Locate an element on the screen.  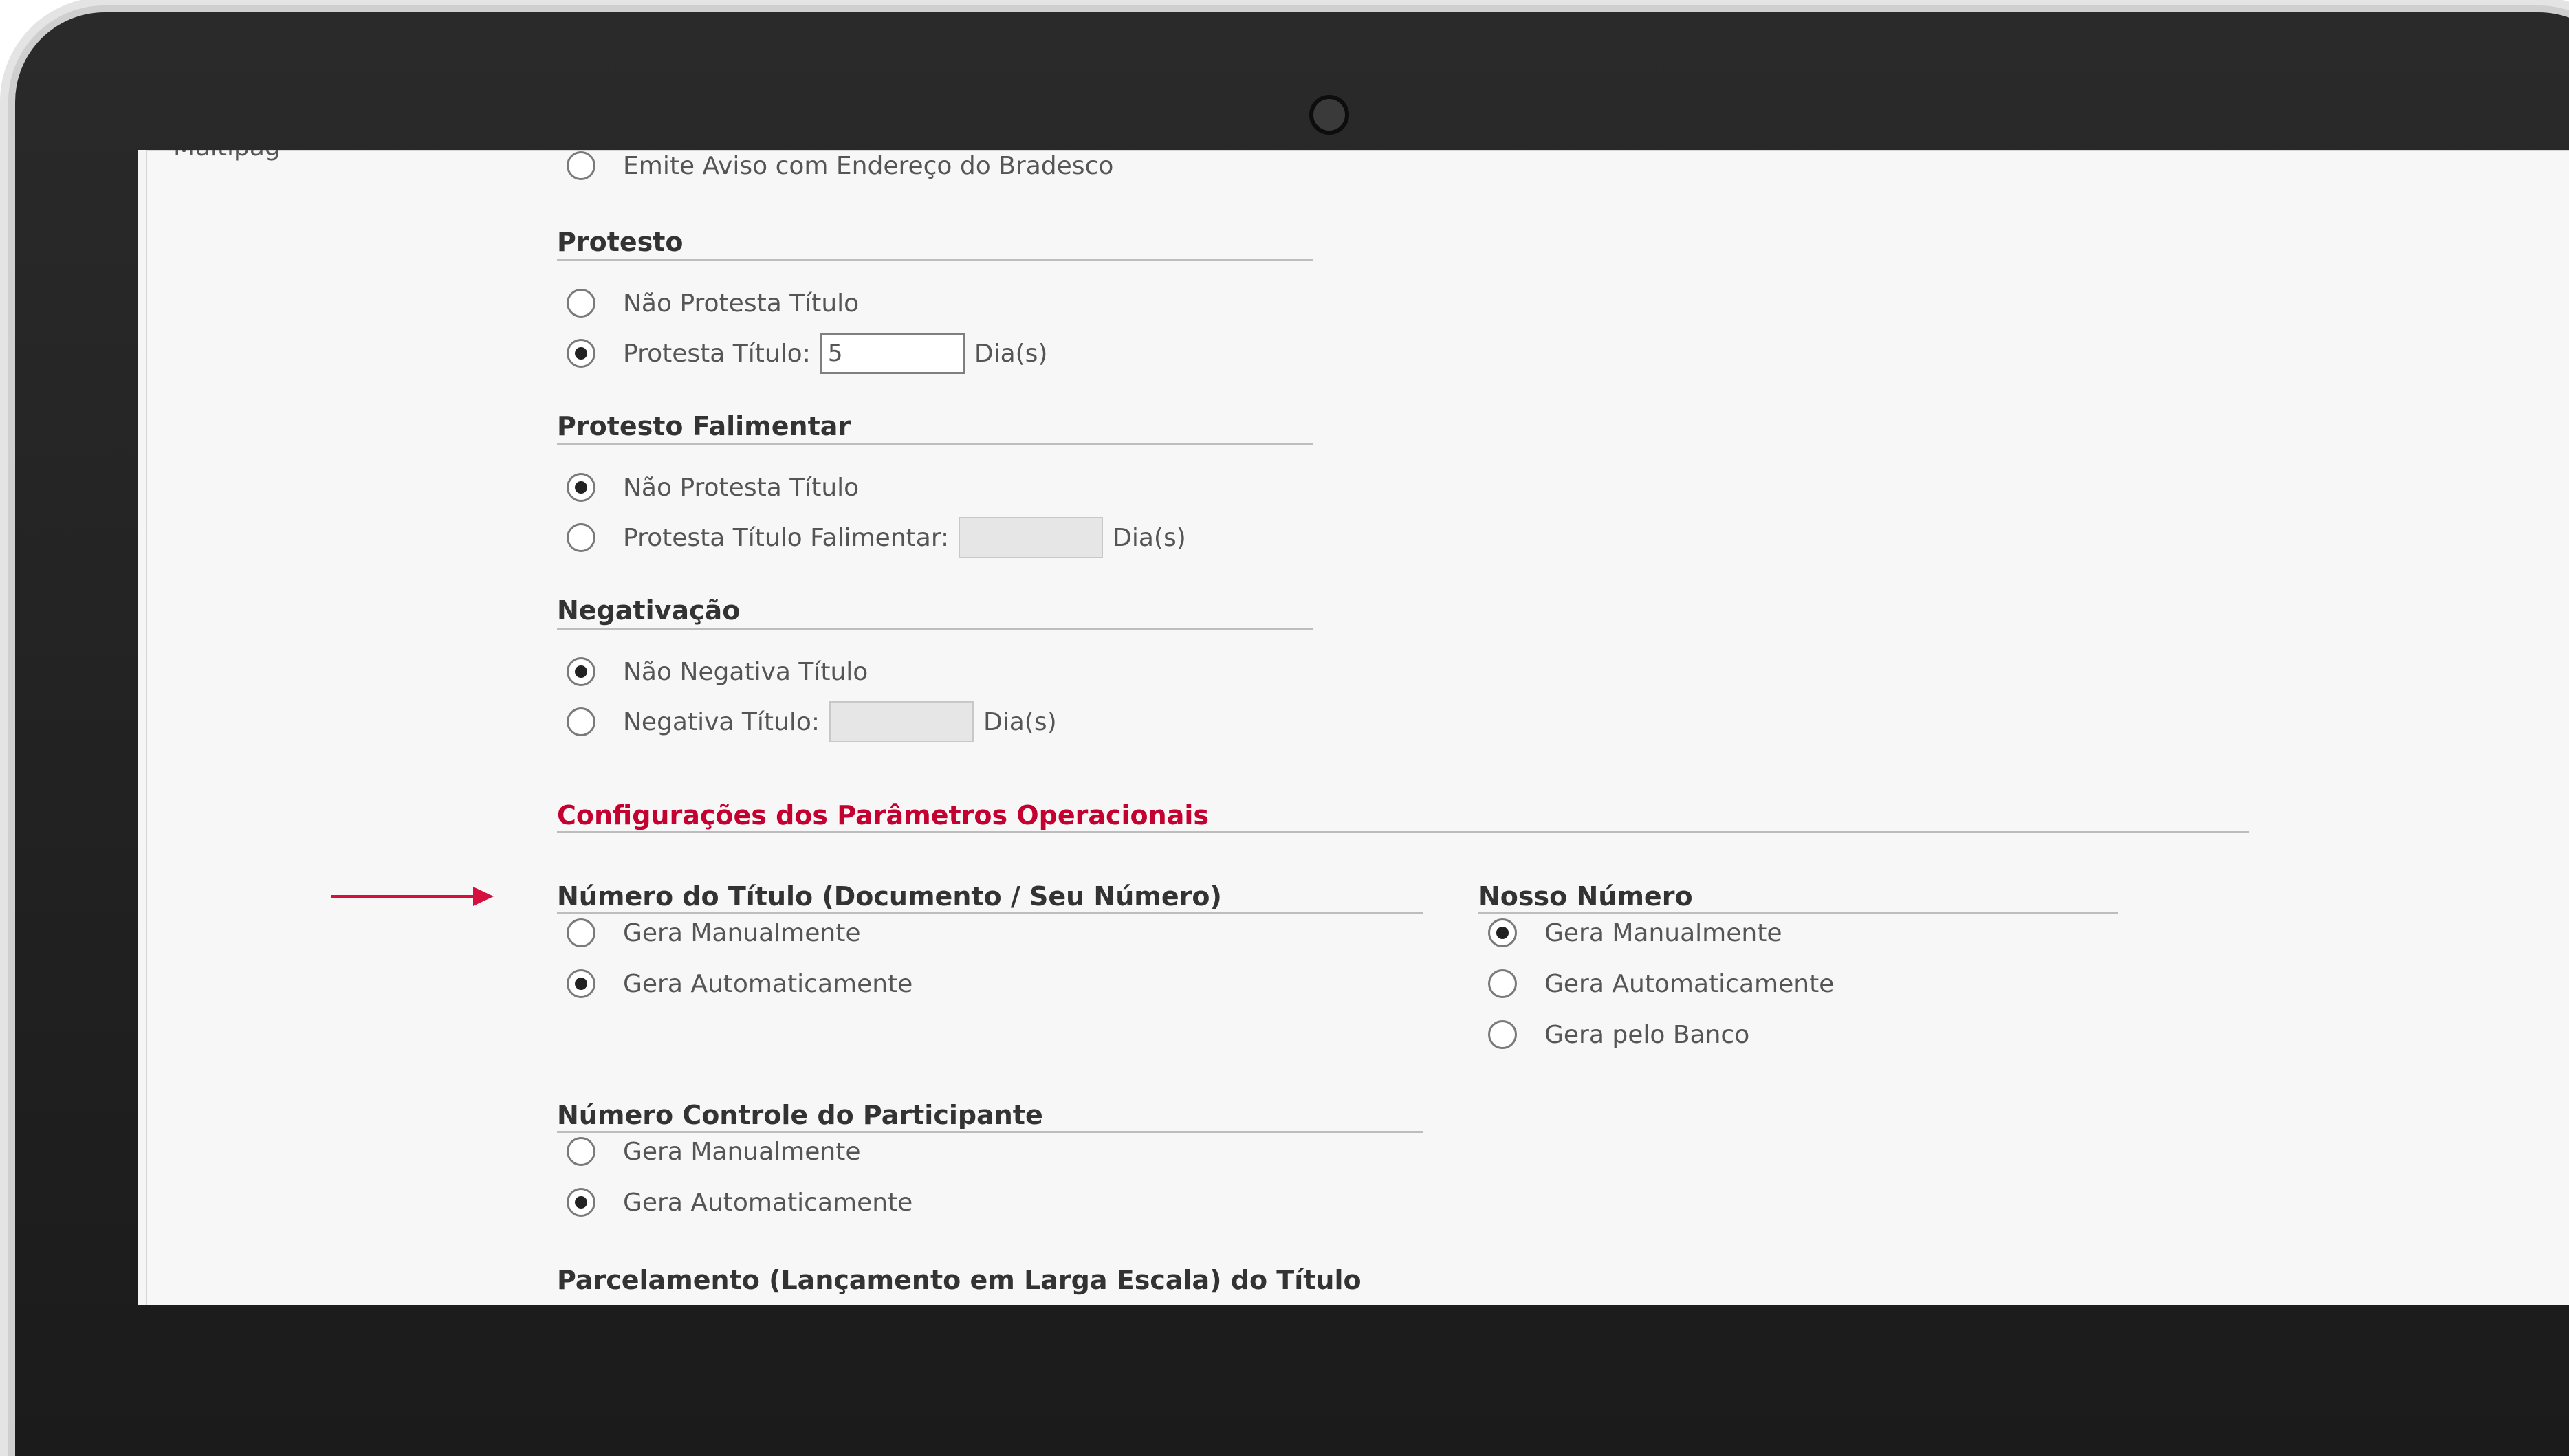
protesto-nao-option: Não Protesta Título is located at coordinates (713, 303).